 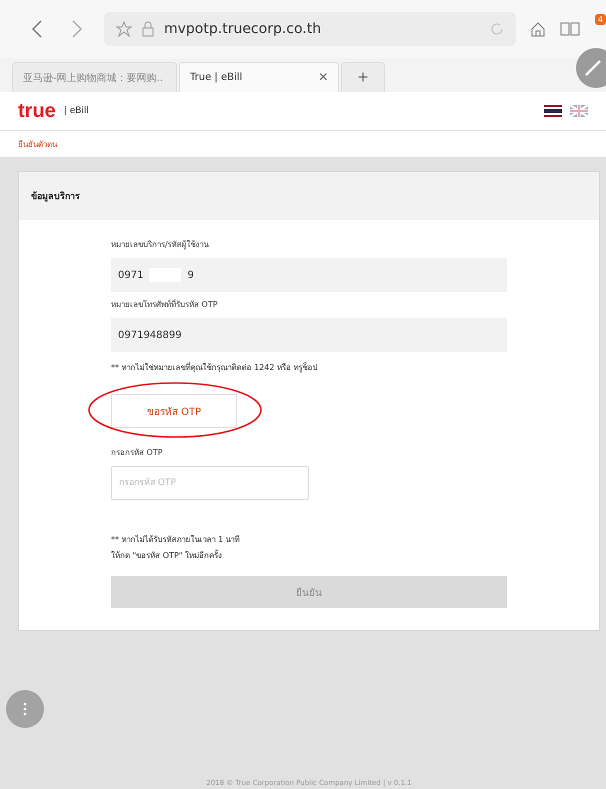 I want to click on otp-input: กรอกรหัส OTP, so click(x=210, y=483).